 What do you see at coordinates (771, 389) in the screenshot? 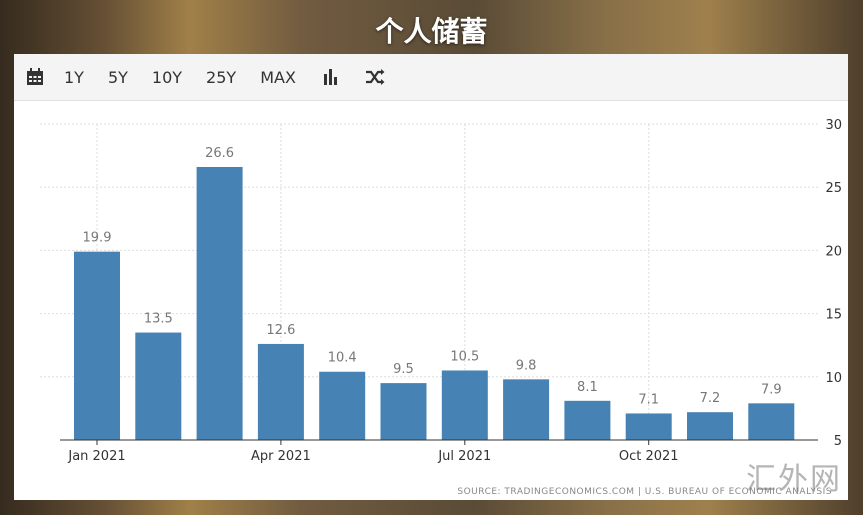
I see `bar-value-label: 7.9` at bounding box center [771, 389].